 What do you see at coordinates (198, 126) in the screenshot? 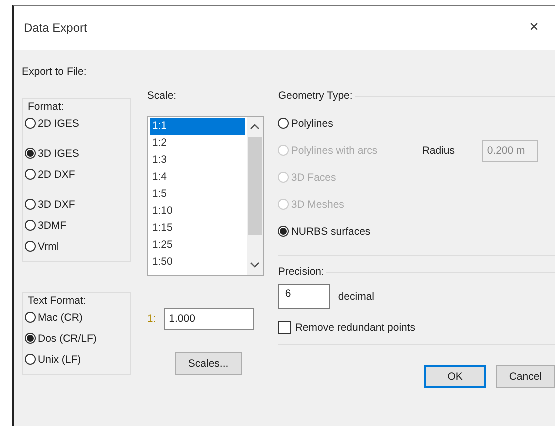
I see `list-item: 1:1` at bounding box center [198, 126].